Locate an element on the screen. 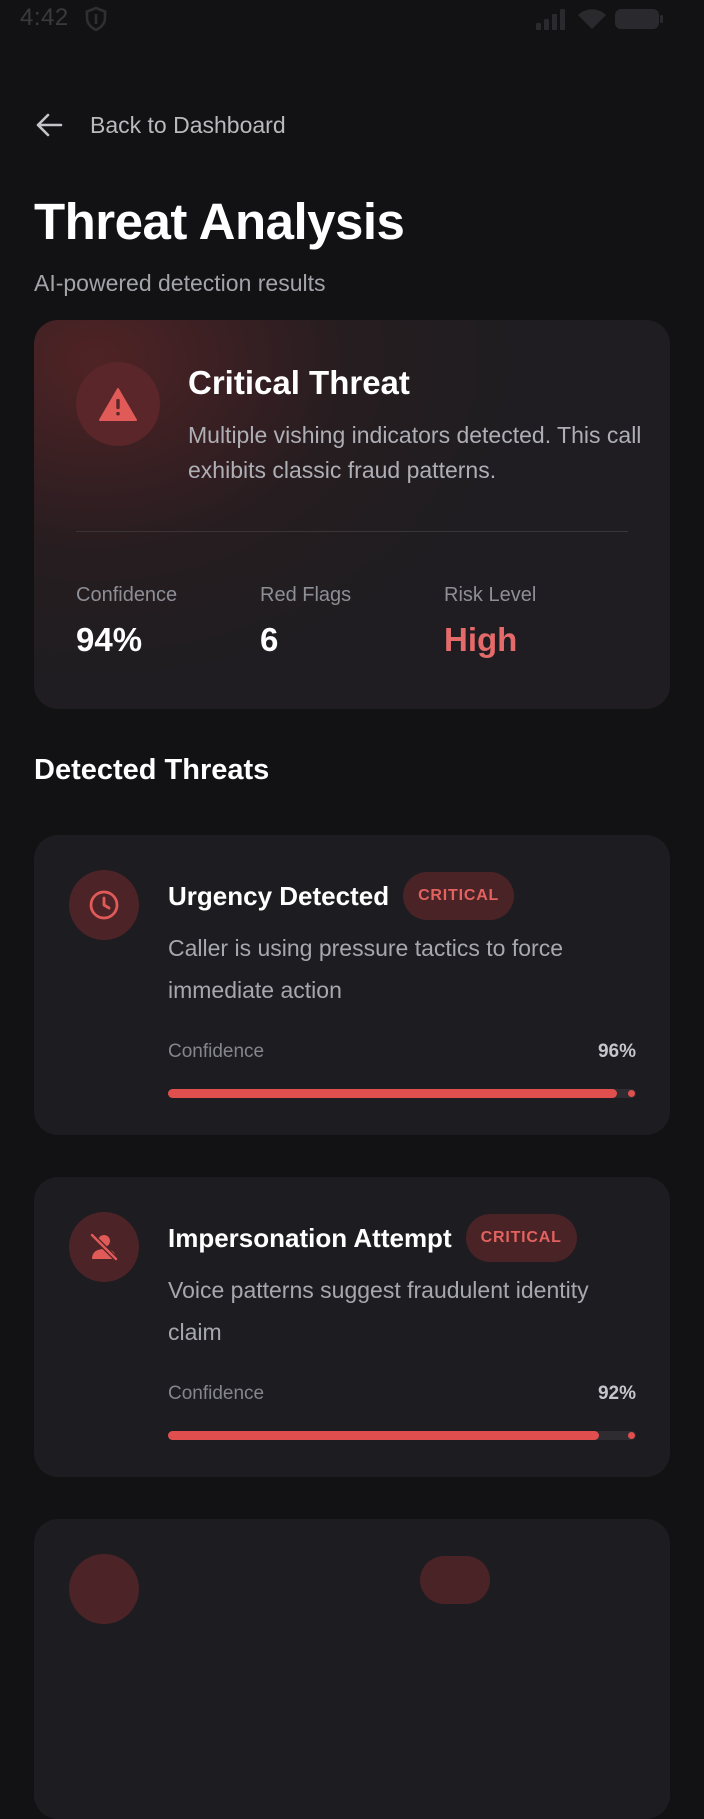 This screenshot has height=1819, width=704. stat-risk-level: Risk Level High is located at coordinates (490, 621).